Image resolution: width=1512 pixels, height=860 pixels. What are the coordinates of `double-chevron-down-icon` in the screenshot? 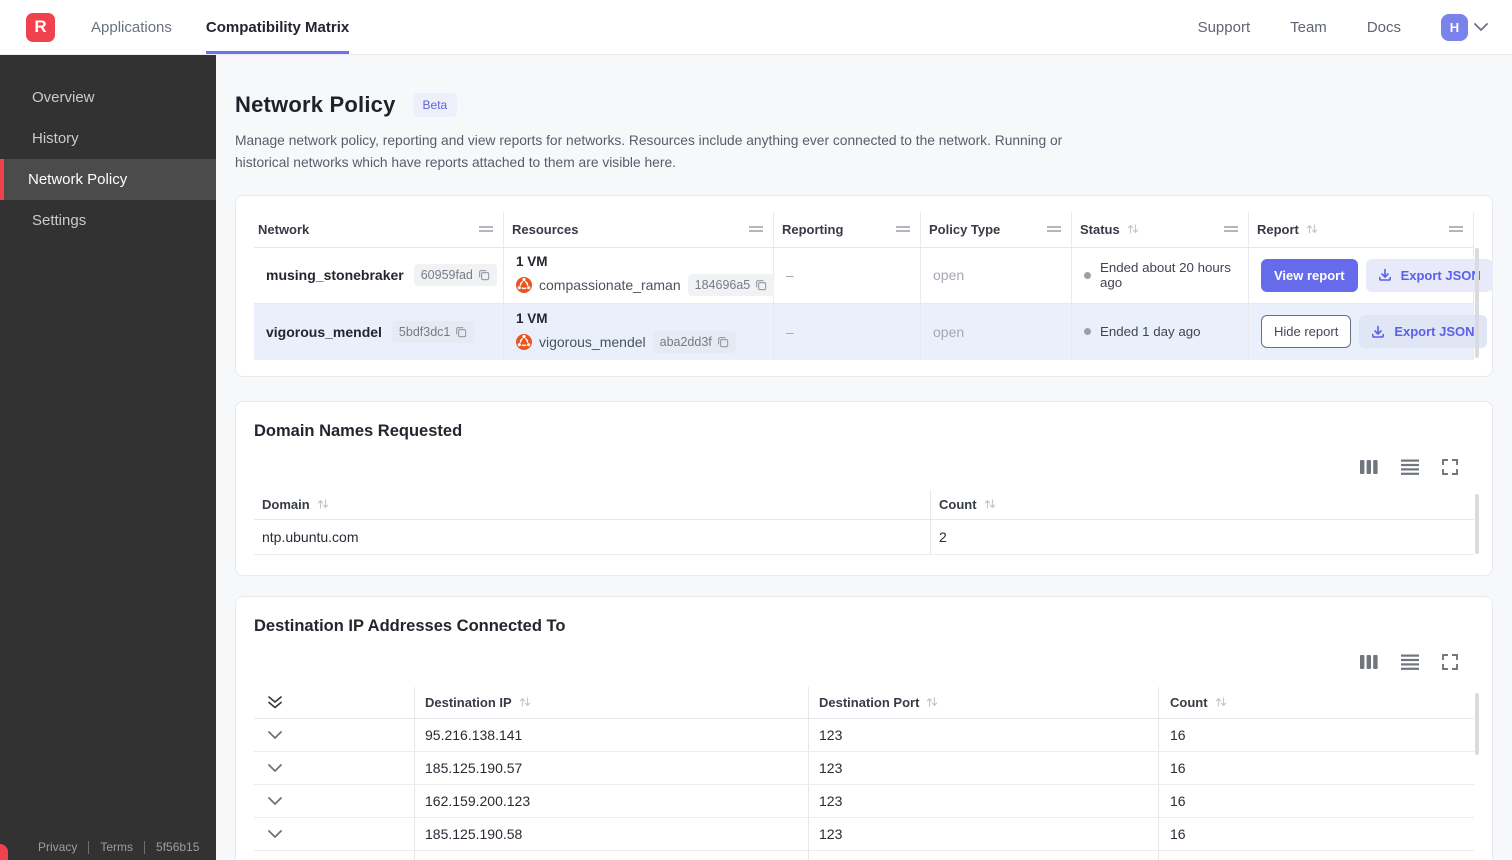 It's located at (275, 702).